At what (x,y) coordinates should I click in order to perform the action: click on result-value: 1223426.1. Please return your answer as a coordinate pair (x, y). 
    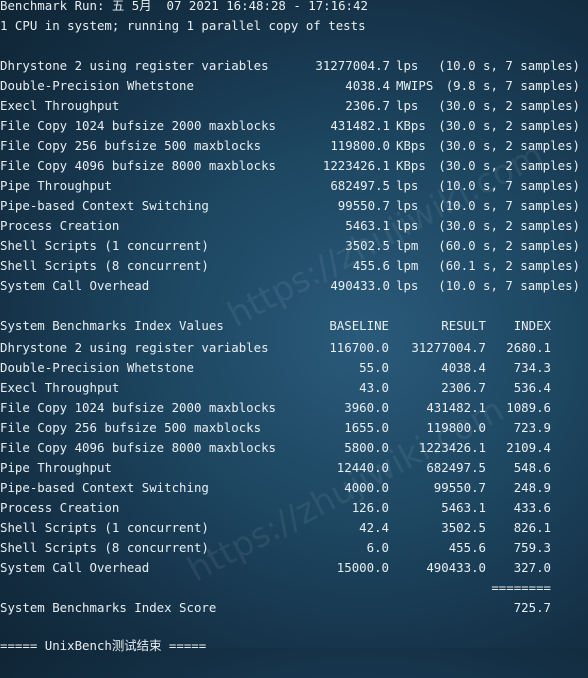
    Looking at the image, I should click on (356, 165).